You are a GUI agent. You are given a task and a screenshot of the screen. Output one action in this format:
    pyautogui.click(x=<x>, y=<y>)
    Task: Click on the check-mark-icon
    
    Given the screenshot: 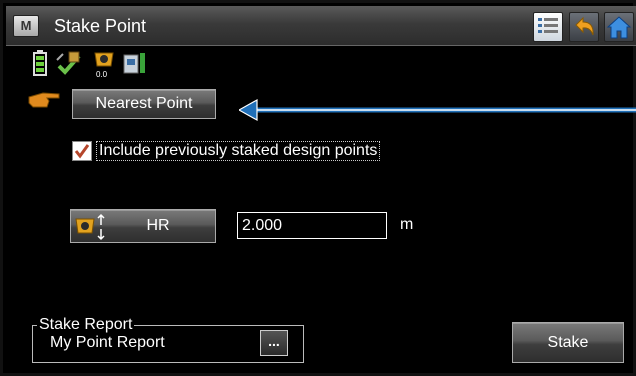 What is the action you would take?
    pyautogui.click(x=82, y=151)
    